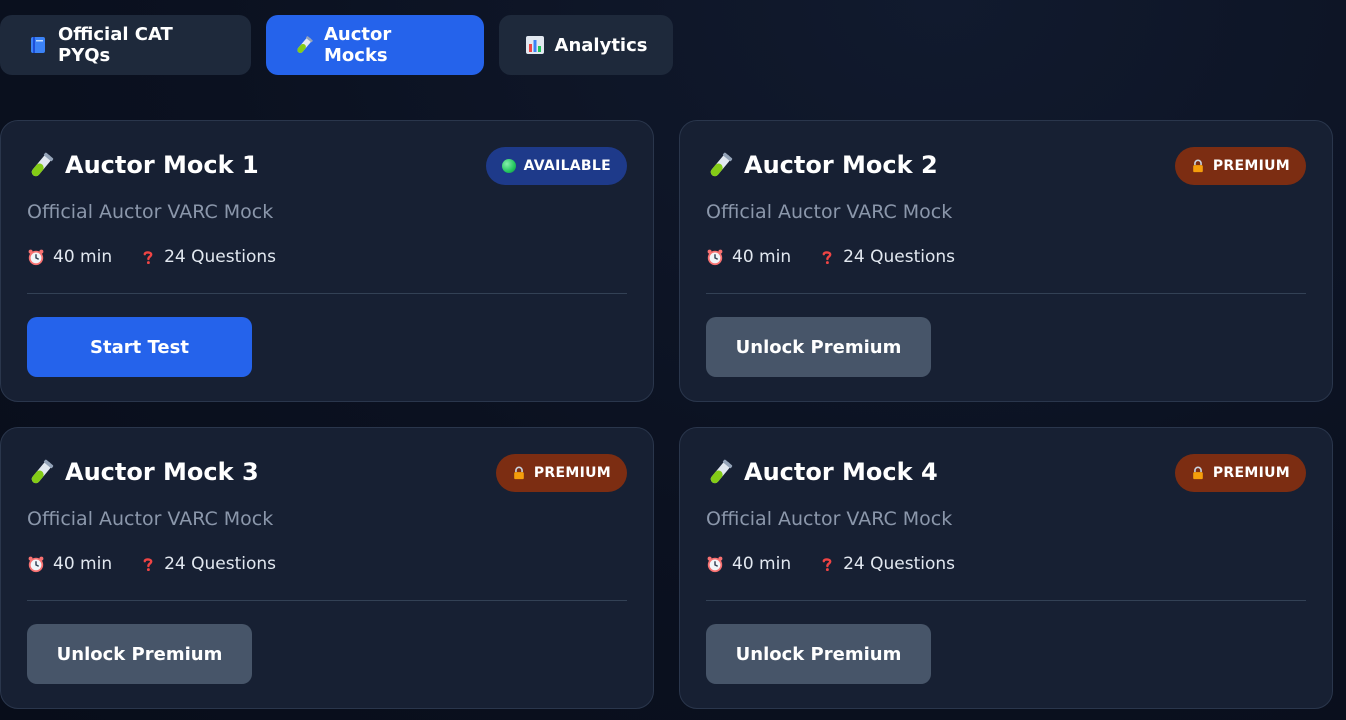 The height and width of the screenshot is (720, 1346). I want to click on available-badge: AVAILABLE, so click(556, 166).